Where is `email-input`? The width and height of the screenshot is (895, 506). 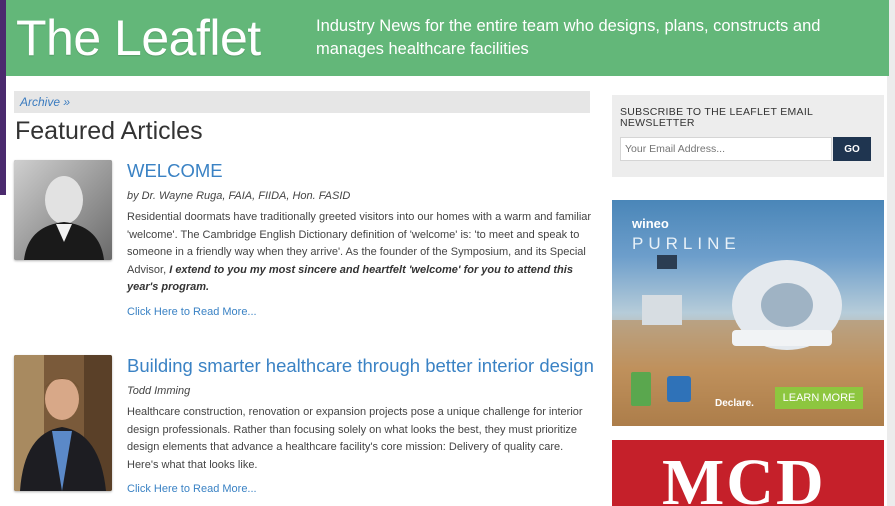 email-input is located at coordinates (726, 149).